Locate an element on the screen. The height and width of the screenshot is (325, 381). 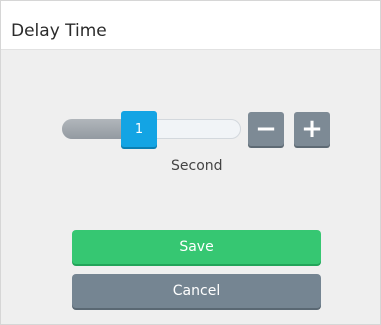
unit-label: Second is located at coordinates (197, 166).